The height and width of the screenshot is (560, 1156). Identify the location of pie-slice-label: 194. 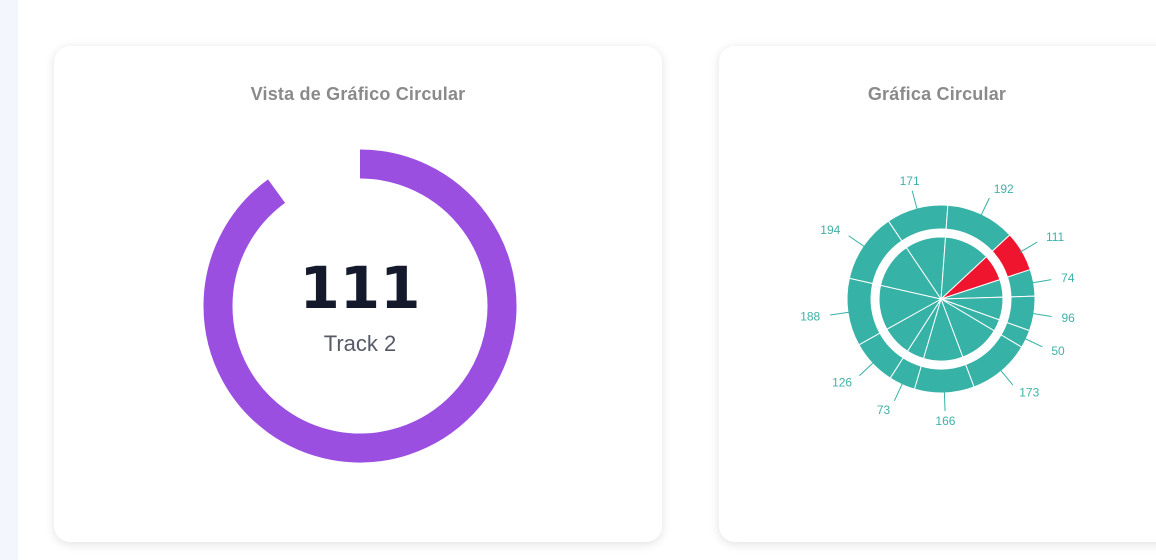
(830, 230).